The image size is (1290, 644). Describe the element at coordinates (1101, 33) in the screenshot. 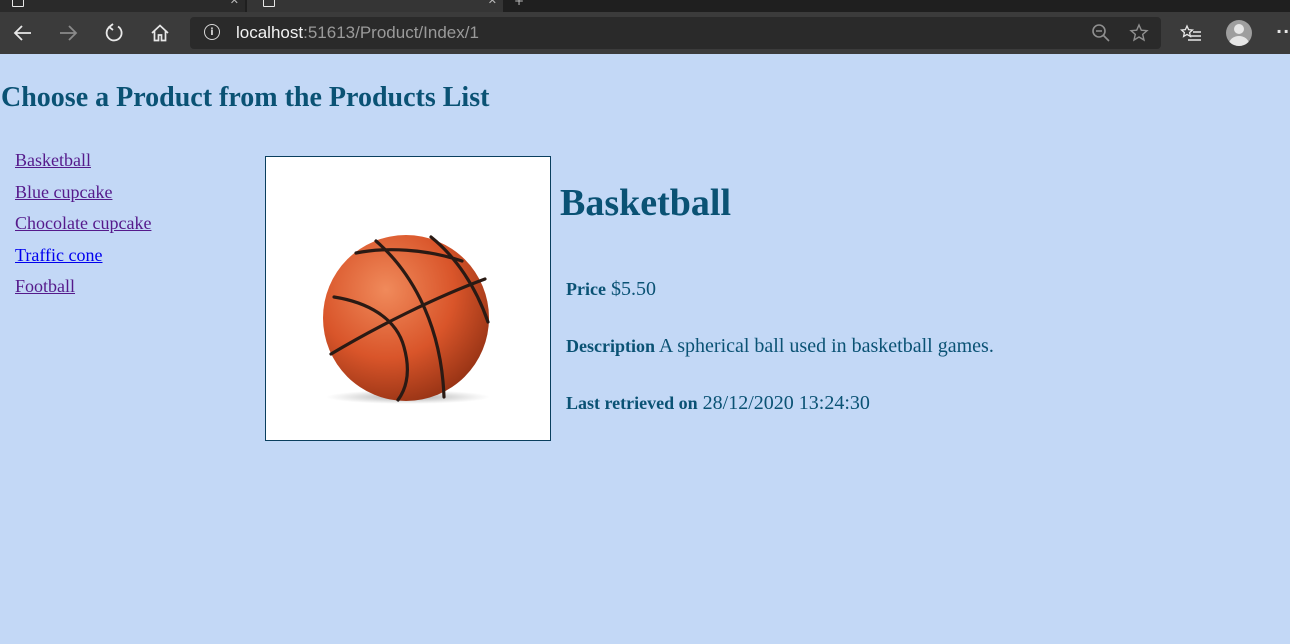

I see `zoom-icon` at that location.